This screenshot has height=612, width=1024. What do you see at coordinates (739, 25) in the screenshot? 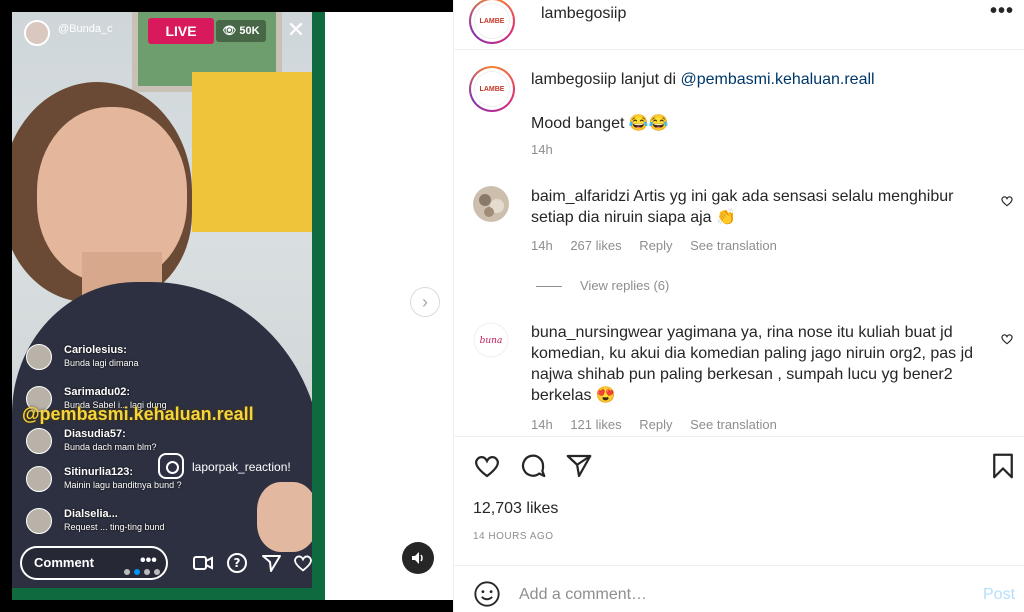
I see `post-header: LAMBE lambegosiip •••` at bounding box center [739, 25].